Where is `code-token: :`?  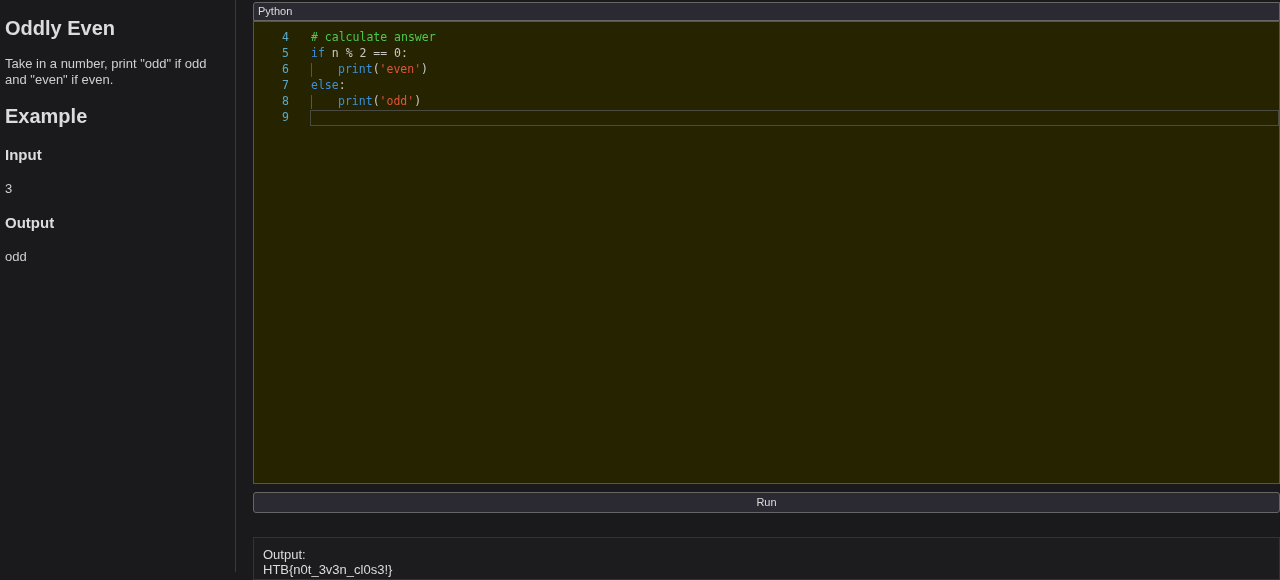 code-token: : is located at coordinates (342, 86).